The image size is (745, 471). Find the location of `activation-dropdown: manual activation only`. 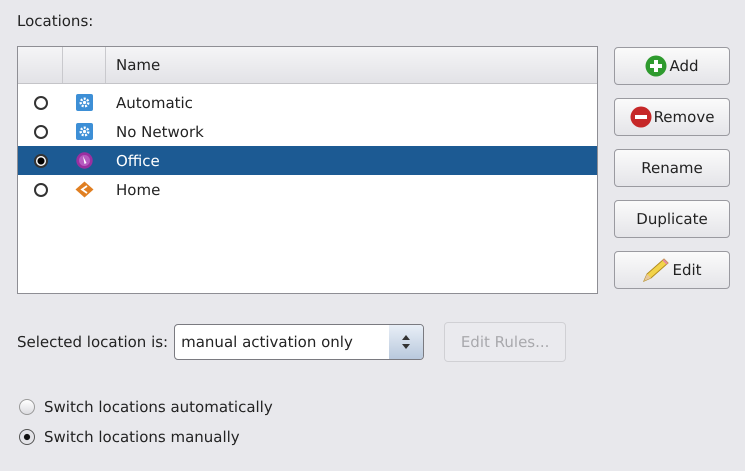

activation-dropdown: manual activation only is located at coordinates (299, 342).